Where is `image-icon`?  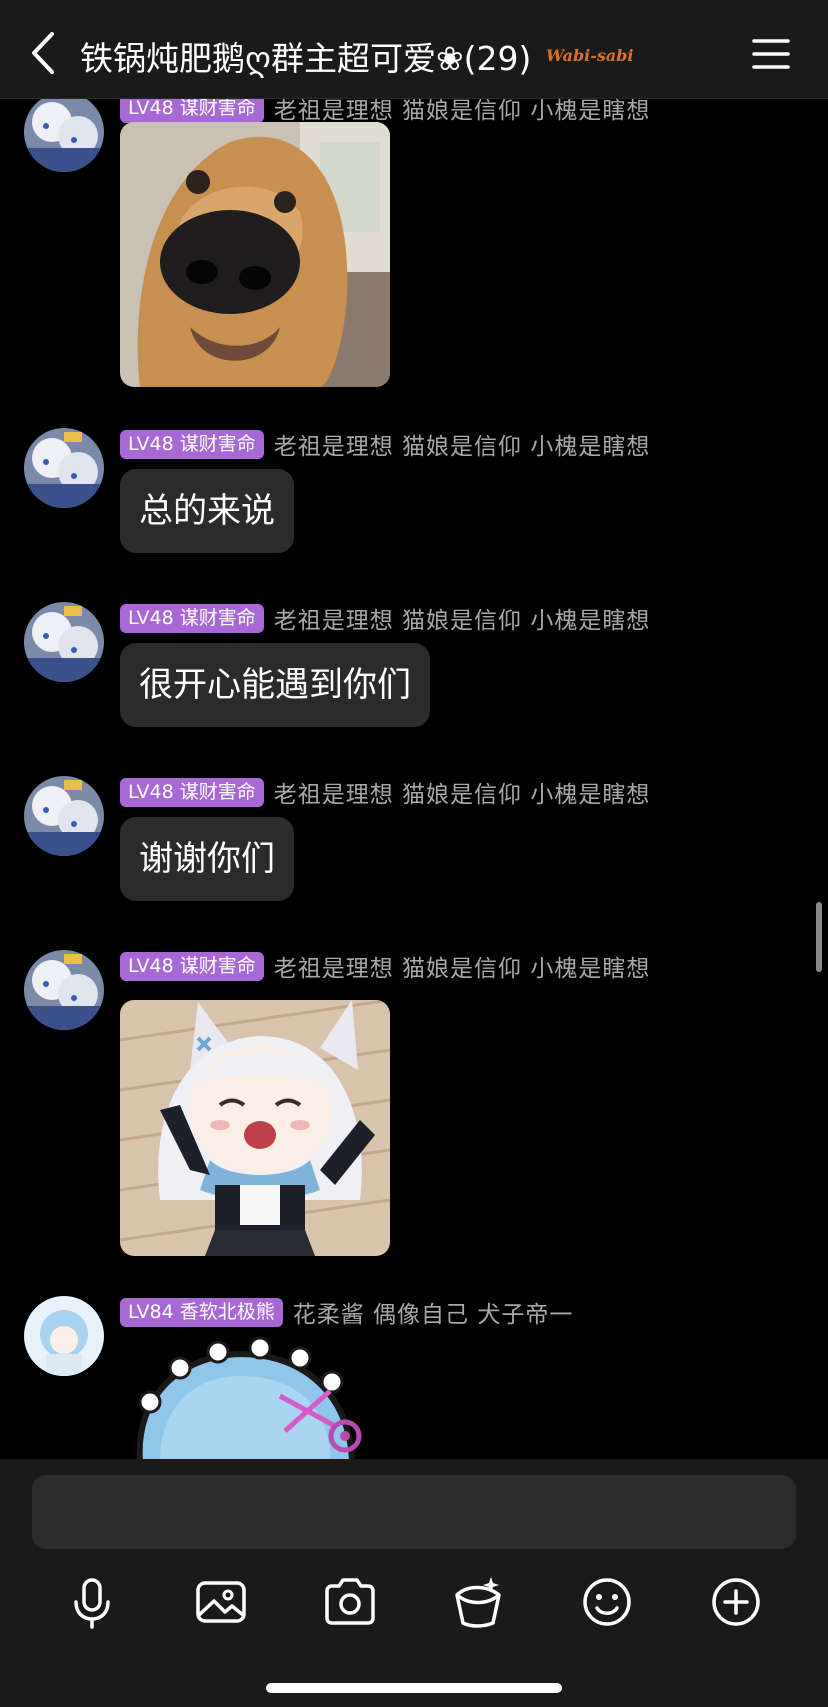
image-icon is located at coordinates (221, 1602).